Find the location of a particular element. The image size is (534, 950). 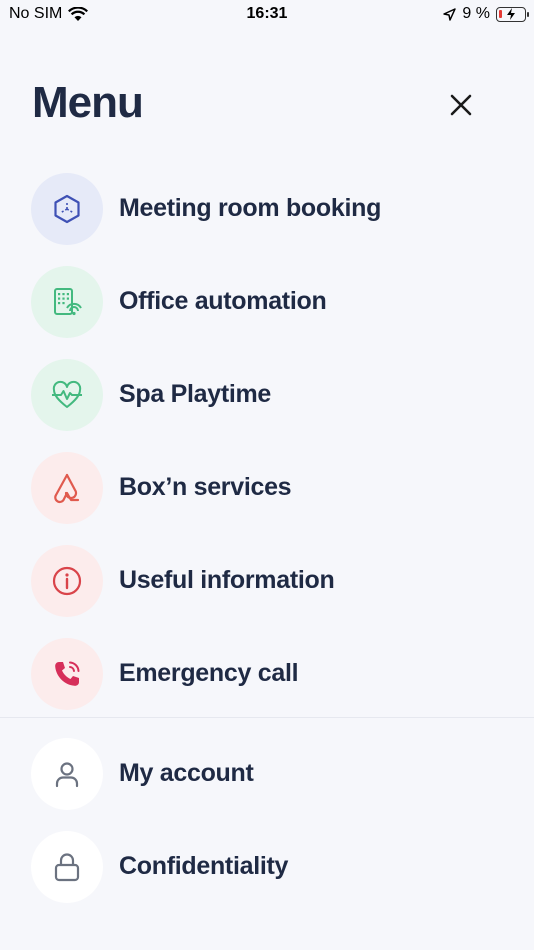

menu-item-useful-information: Useful information is located at coordinates (267, 580).